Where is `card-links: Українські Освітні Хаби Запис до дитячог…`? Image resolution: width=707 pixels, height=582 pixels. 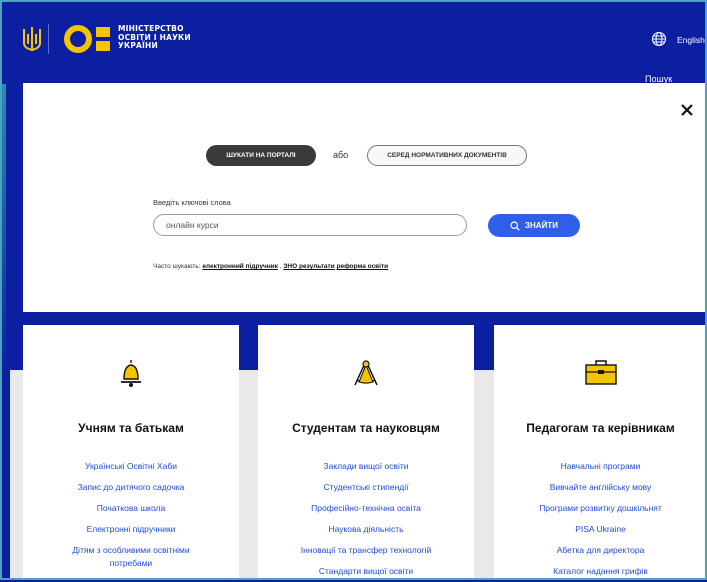 card-links: Українські Освітні Хаби Запис до дитячог… is located at coordinates (131, 512).